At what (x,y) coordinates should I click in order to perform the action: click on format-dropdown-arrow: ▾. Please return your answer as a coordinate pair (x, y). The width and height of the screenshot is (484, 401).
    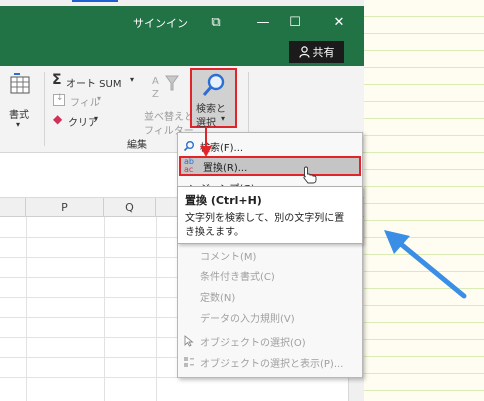
    Looking at the image, I should click on (18, 124).